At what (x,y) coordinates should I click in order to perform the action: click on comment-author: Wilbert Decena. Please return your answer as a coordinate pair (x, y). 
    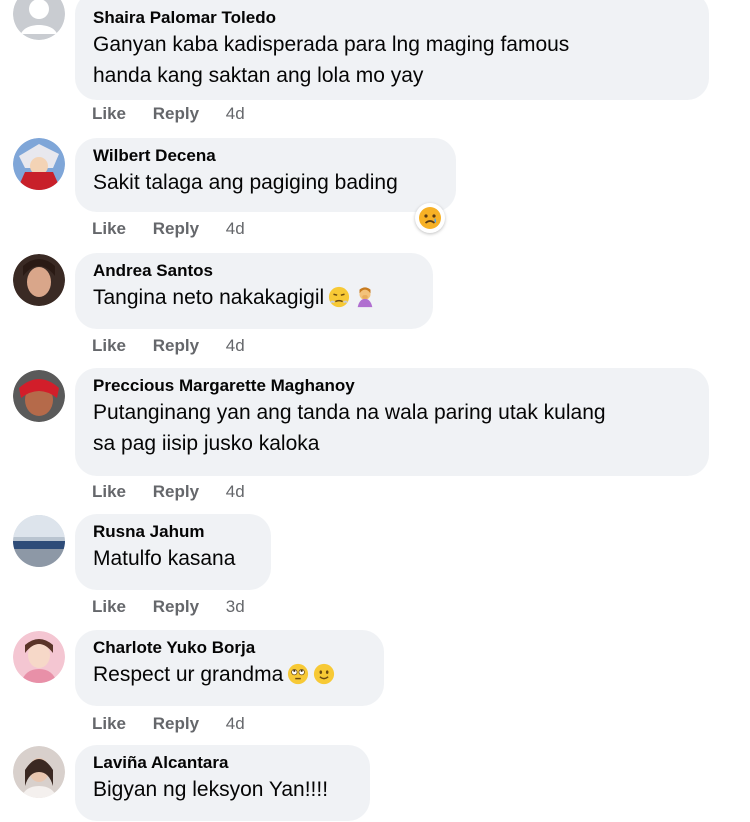
    Looking at the image, I should click on (265, 156).